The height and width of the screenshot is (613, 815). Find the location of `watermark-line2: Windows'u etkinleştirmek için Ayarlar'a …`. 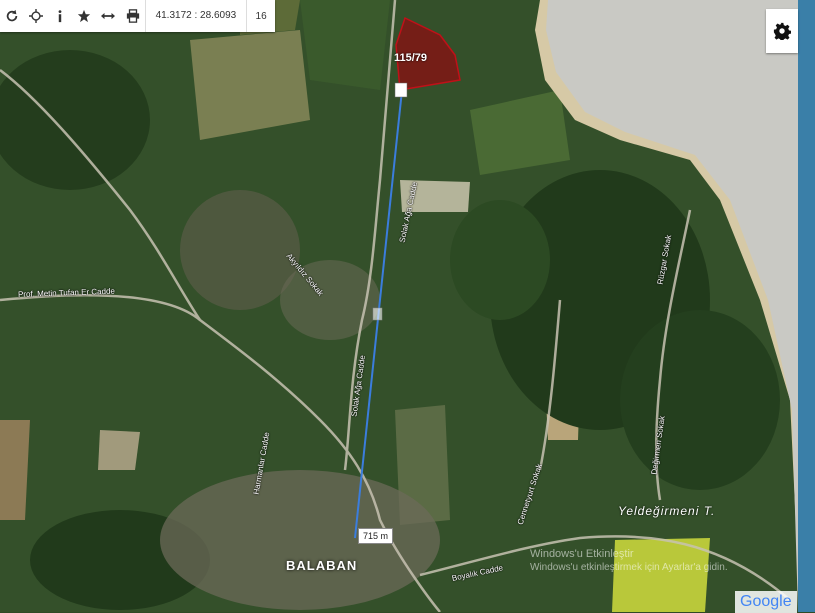

watermark-line2: Windows'u etkinleştirmek için Ayarlar'a … is located at coordinates (629, 567).